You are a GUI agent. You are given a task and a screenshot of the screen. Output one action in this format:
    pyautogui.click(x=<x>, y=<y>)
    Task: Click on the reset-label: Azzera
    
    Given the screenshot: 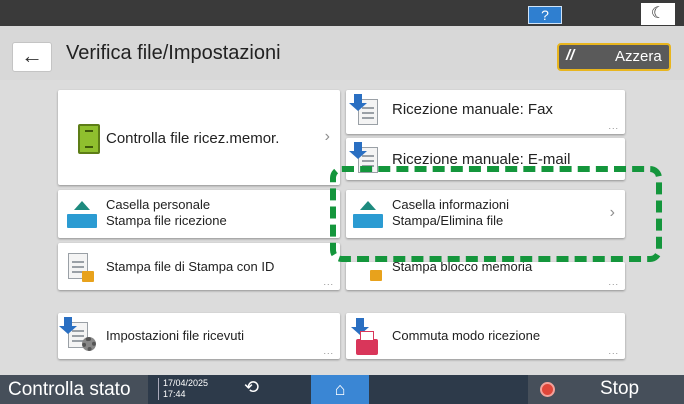 What is the action you would take?
    pyautogui.click(x=638, y=56)
    